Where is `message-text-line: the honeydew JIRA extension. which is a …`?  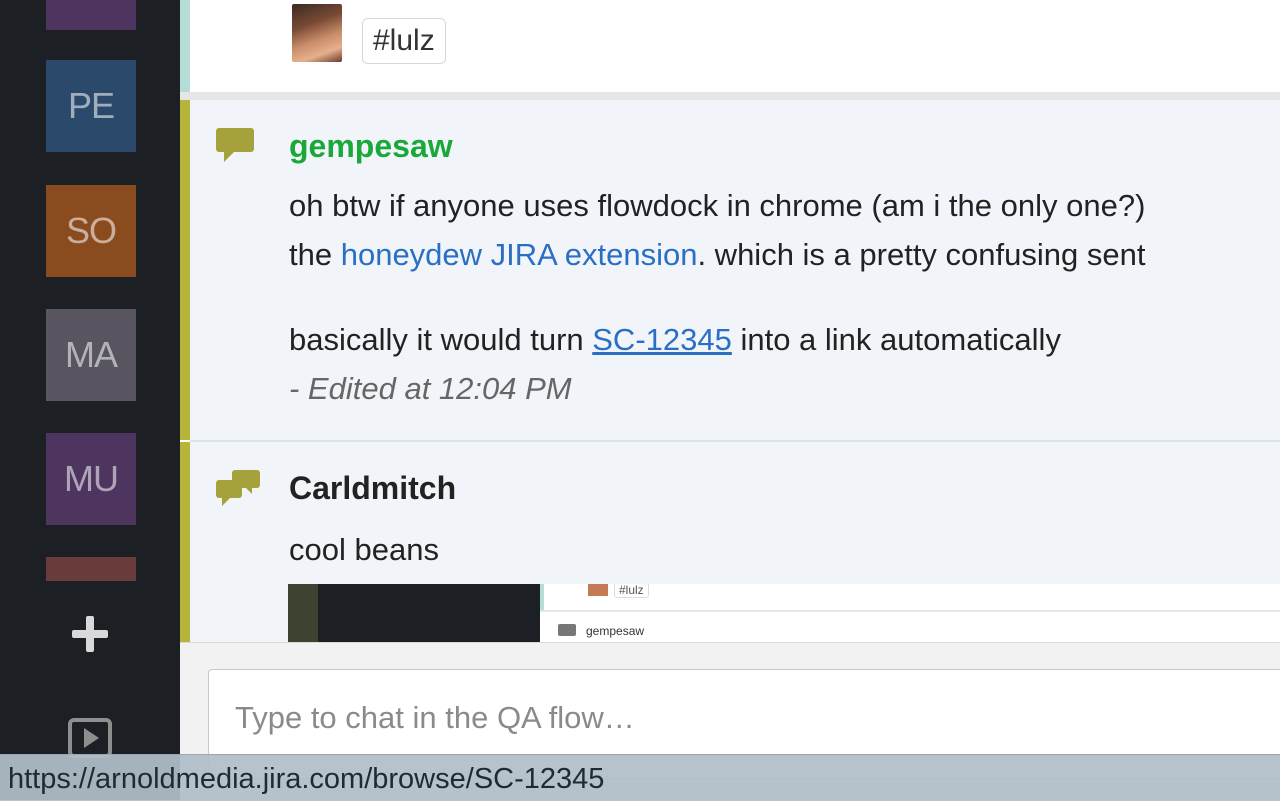
message-text-line: the honeydew JIRA extension. which is a … is located at coordinates (717, 255).